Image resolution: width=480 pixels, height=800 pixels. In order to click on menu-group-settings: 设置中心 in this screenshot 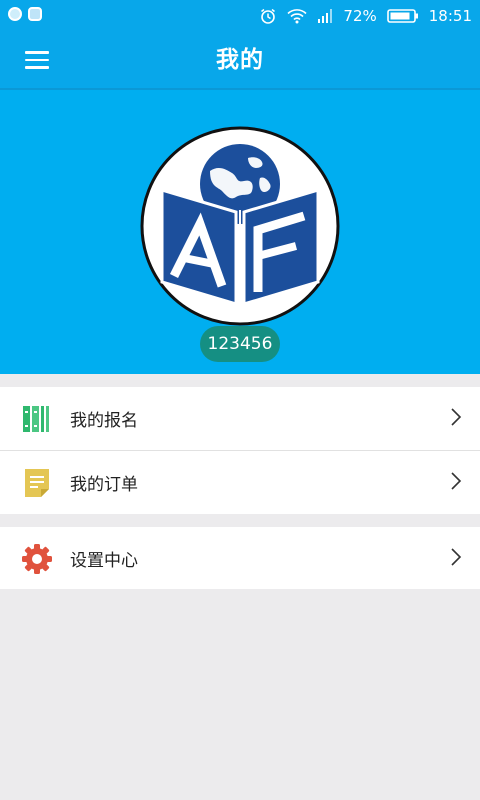, I will do `click(240, 558)`.